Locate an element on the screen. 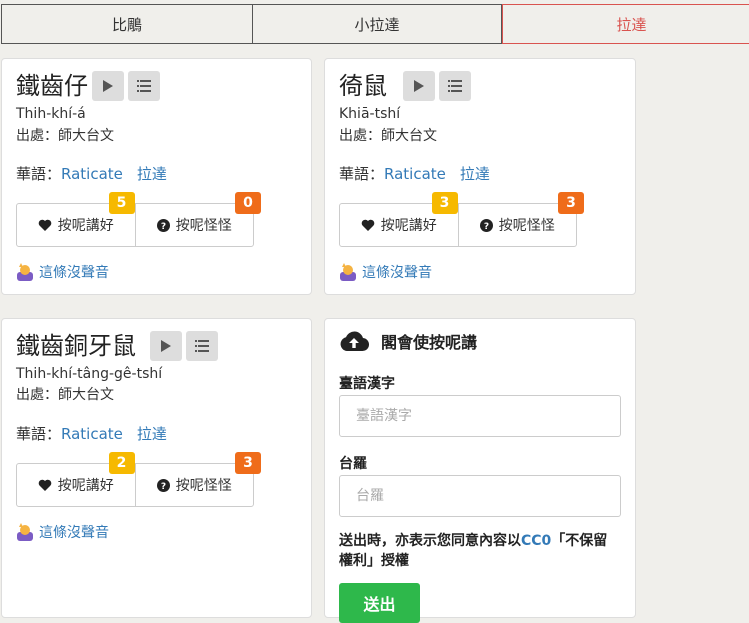 This screenshot has height=623, width=749. form-title: 閣會使按呢講 is located at coordinates (429, 342).